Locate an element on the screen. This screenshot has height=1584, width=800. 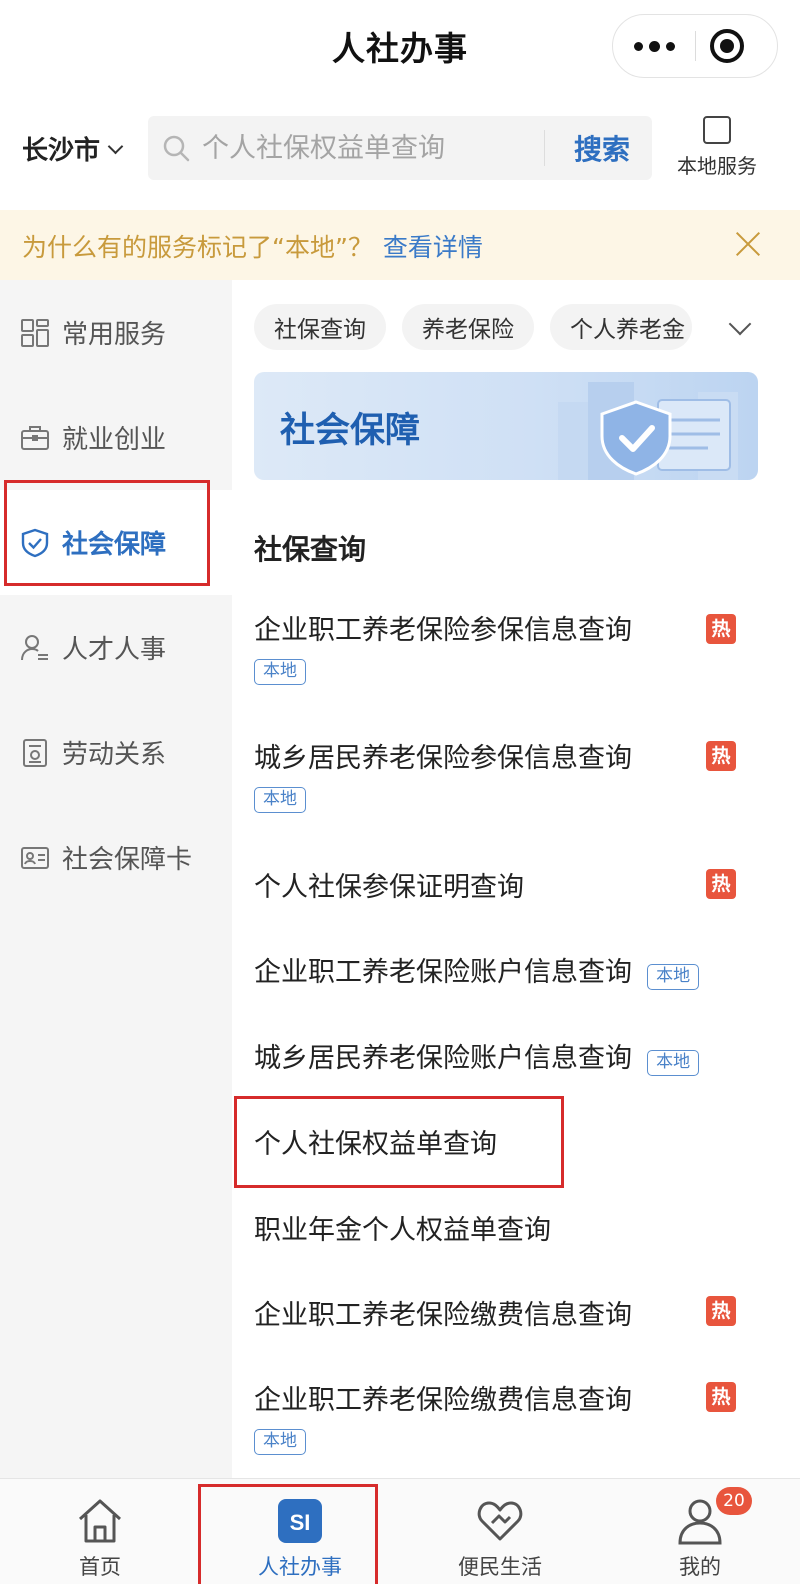
search-button: 搜索 is located at coordinates (602, 148).